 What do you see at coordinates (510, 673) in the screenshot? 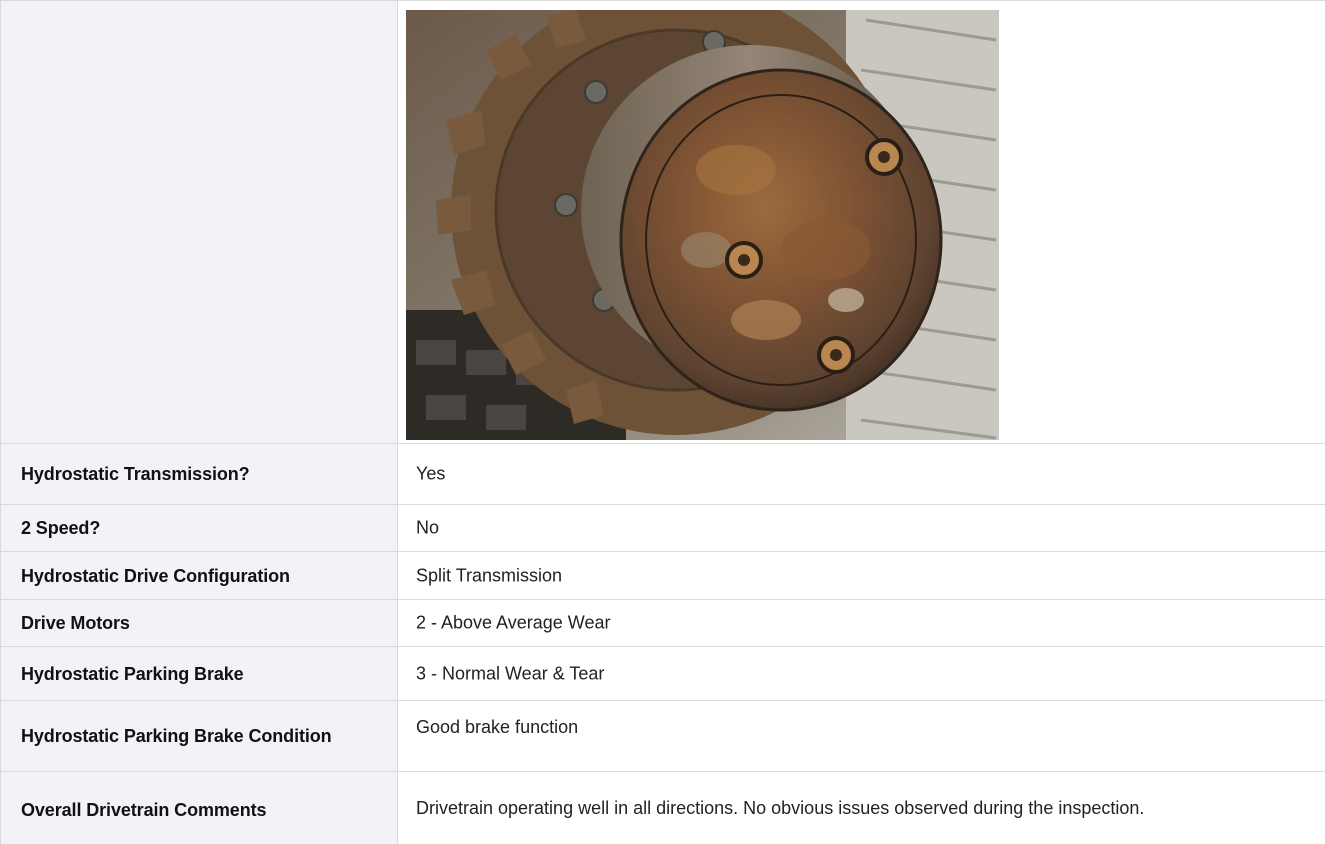
I see `row-value: 3 - Normal Wear & Tear` at bounding box center [510, 673].